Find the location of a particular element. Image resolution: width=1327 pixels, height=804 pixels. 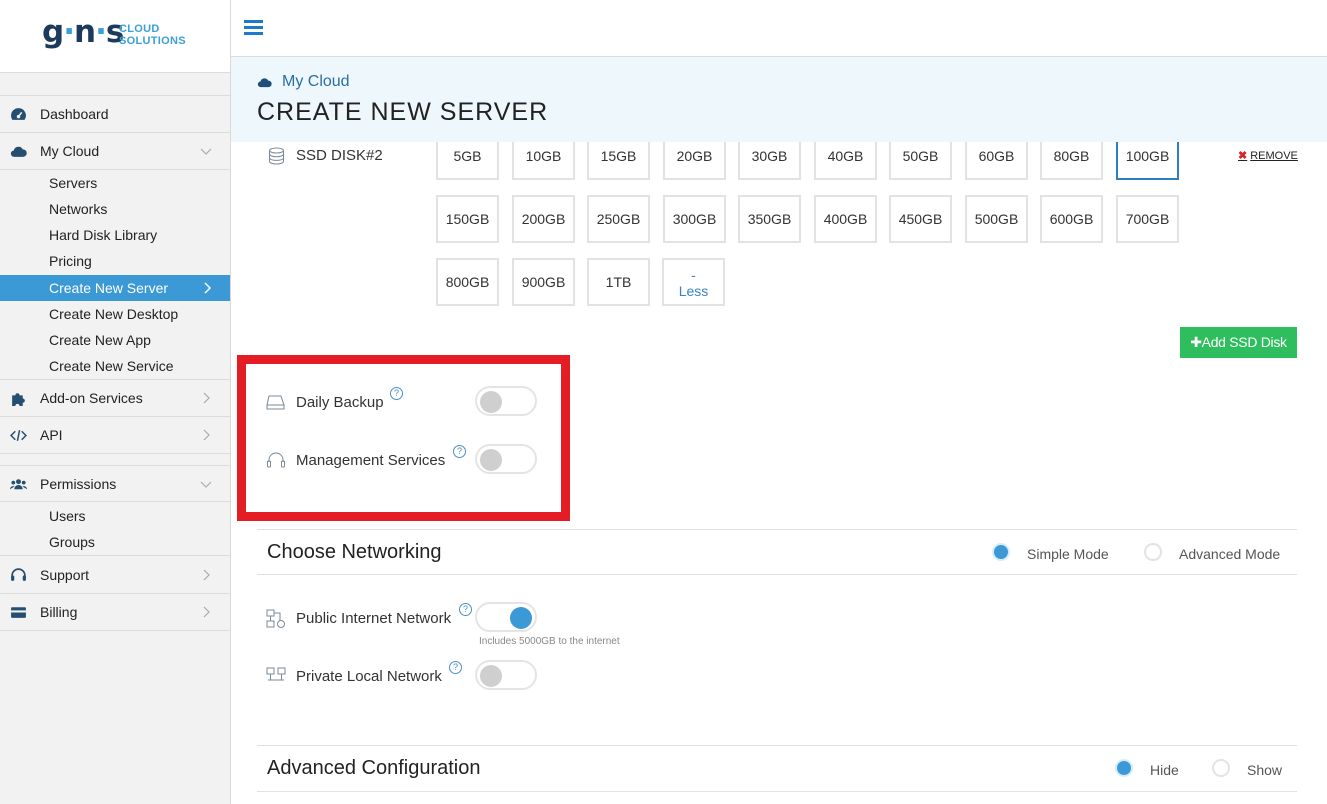

sidebar-item-my-cloud: My Cloud is located at coordinates (115, 151).